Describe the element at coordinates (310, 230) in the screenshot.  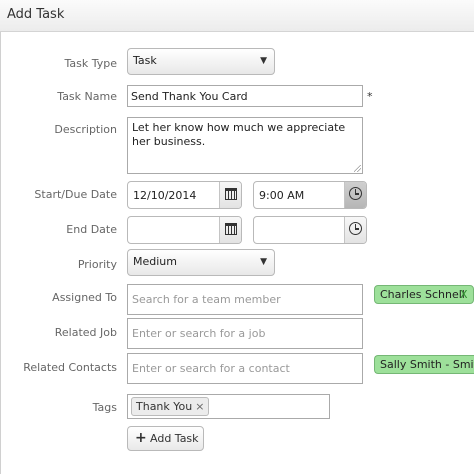
I see `end-time-field` at that location.